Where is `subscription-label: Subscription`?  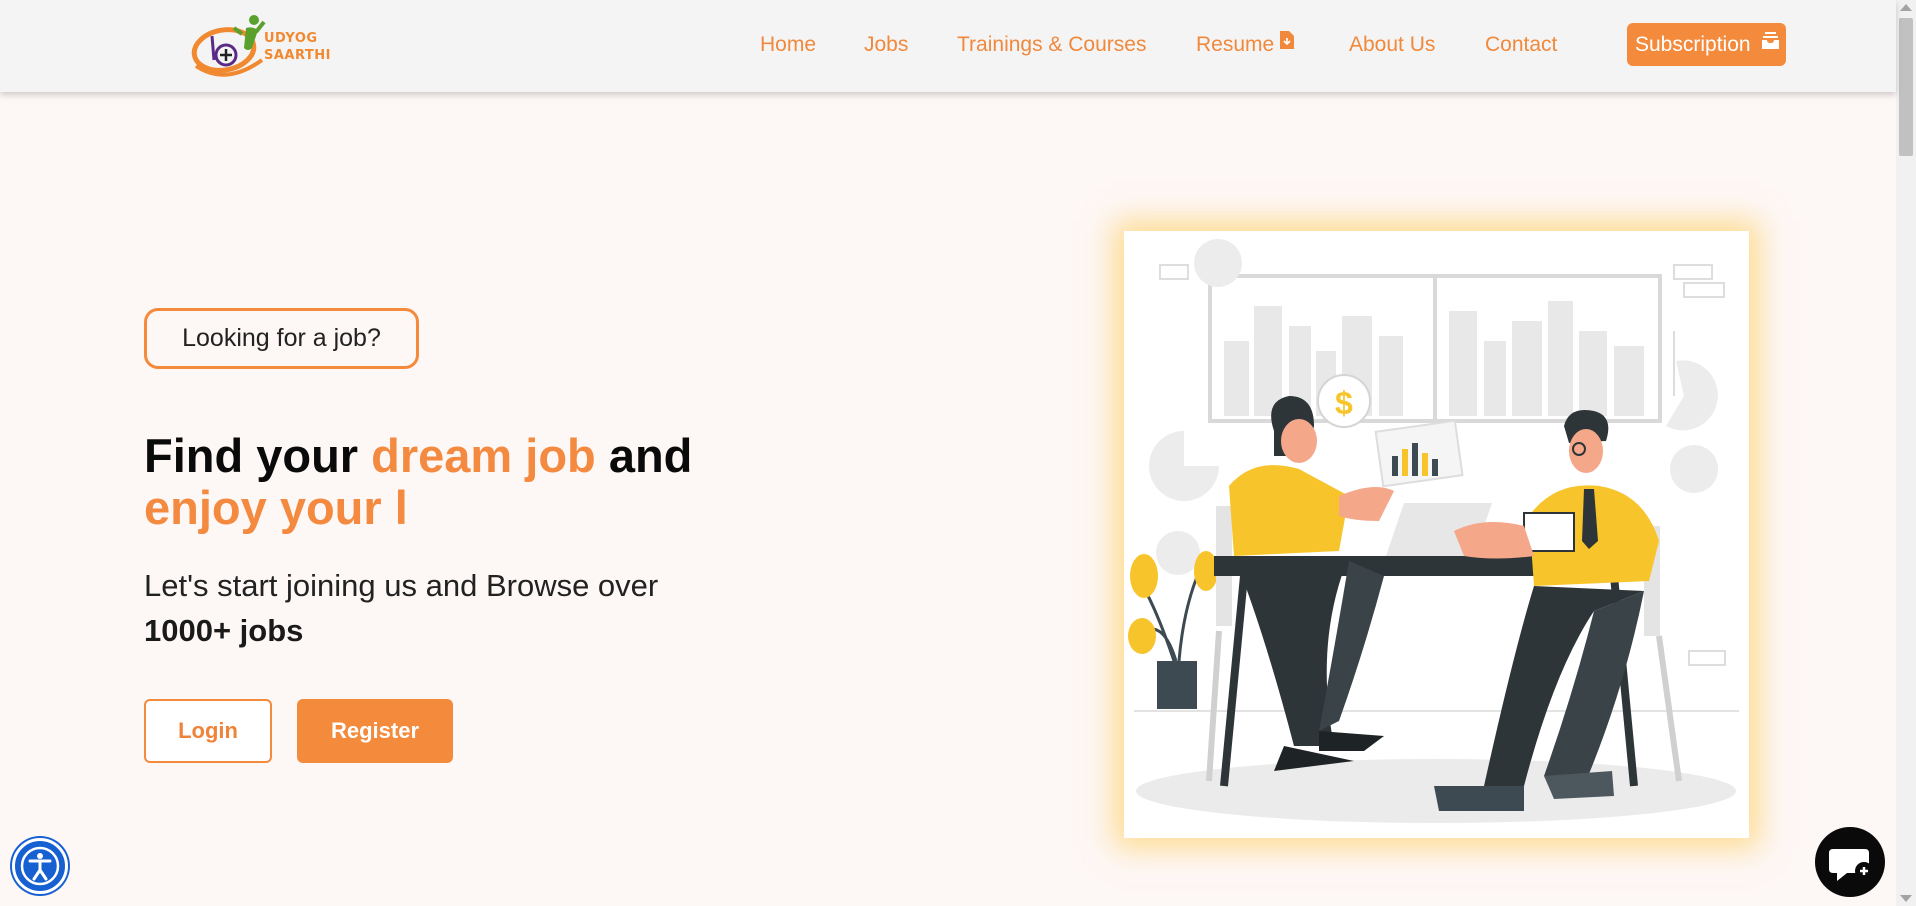
subscription-label: Subscription is located at coordinates (1693, 44).